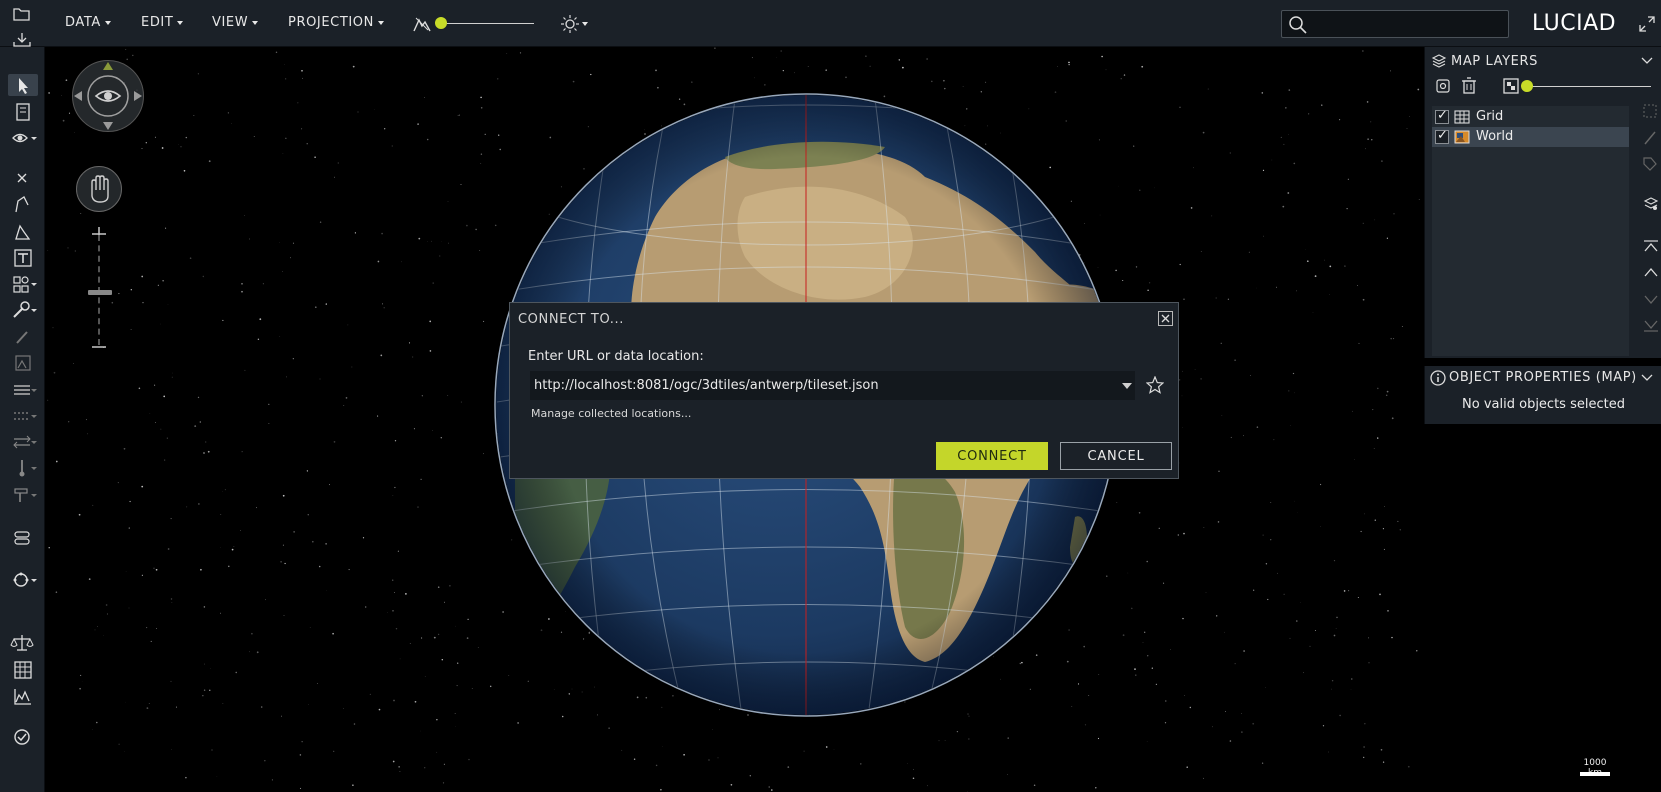 The width and height of the screenshot is (1661, 792). What do you see at coordinates (23, 258) in the screenshot?
I see `text-icon` at bounding box center [23, 258].